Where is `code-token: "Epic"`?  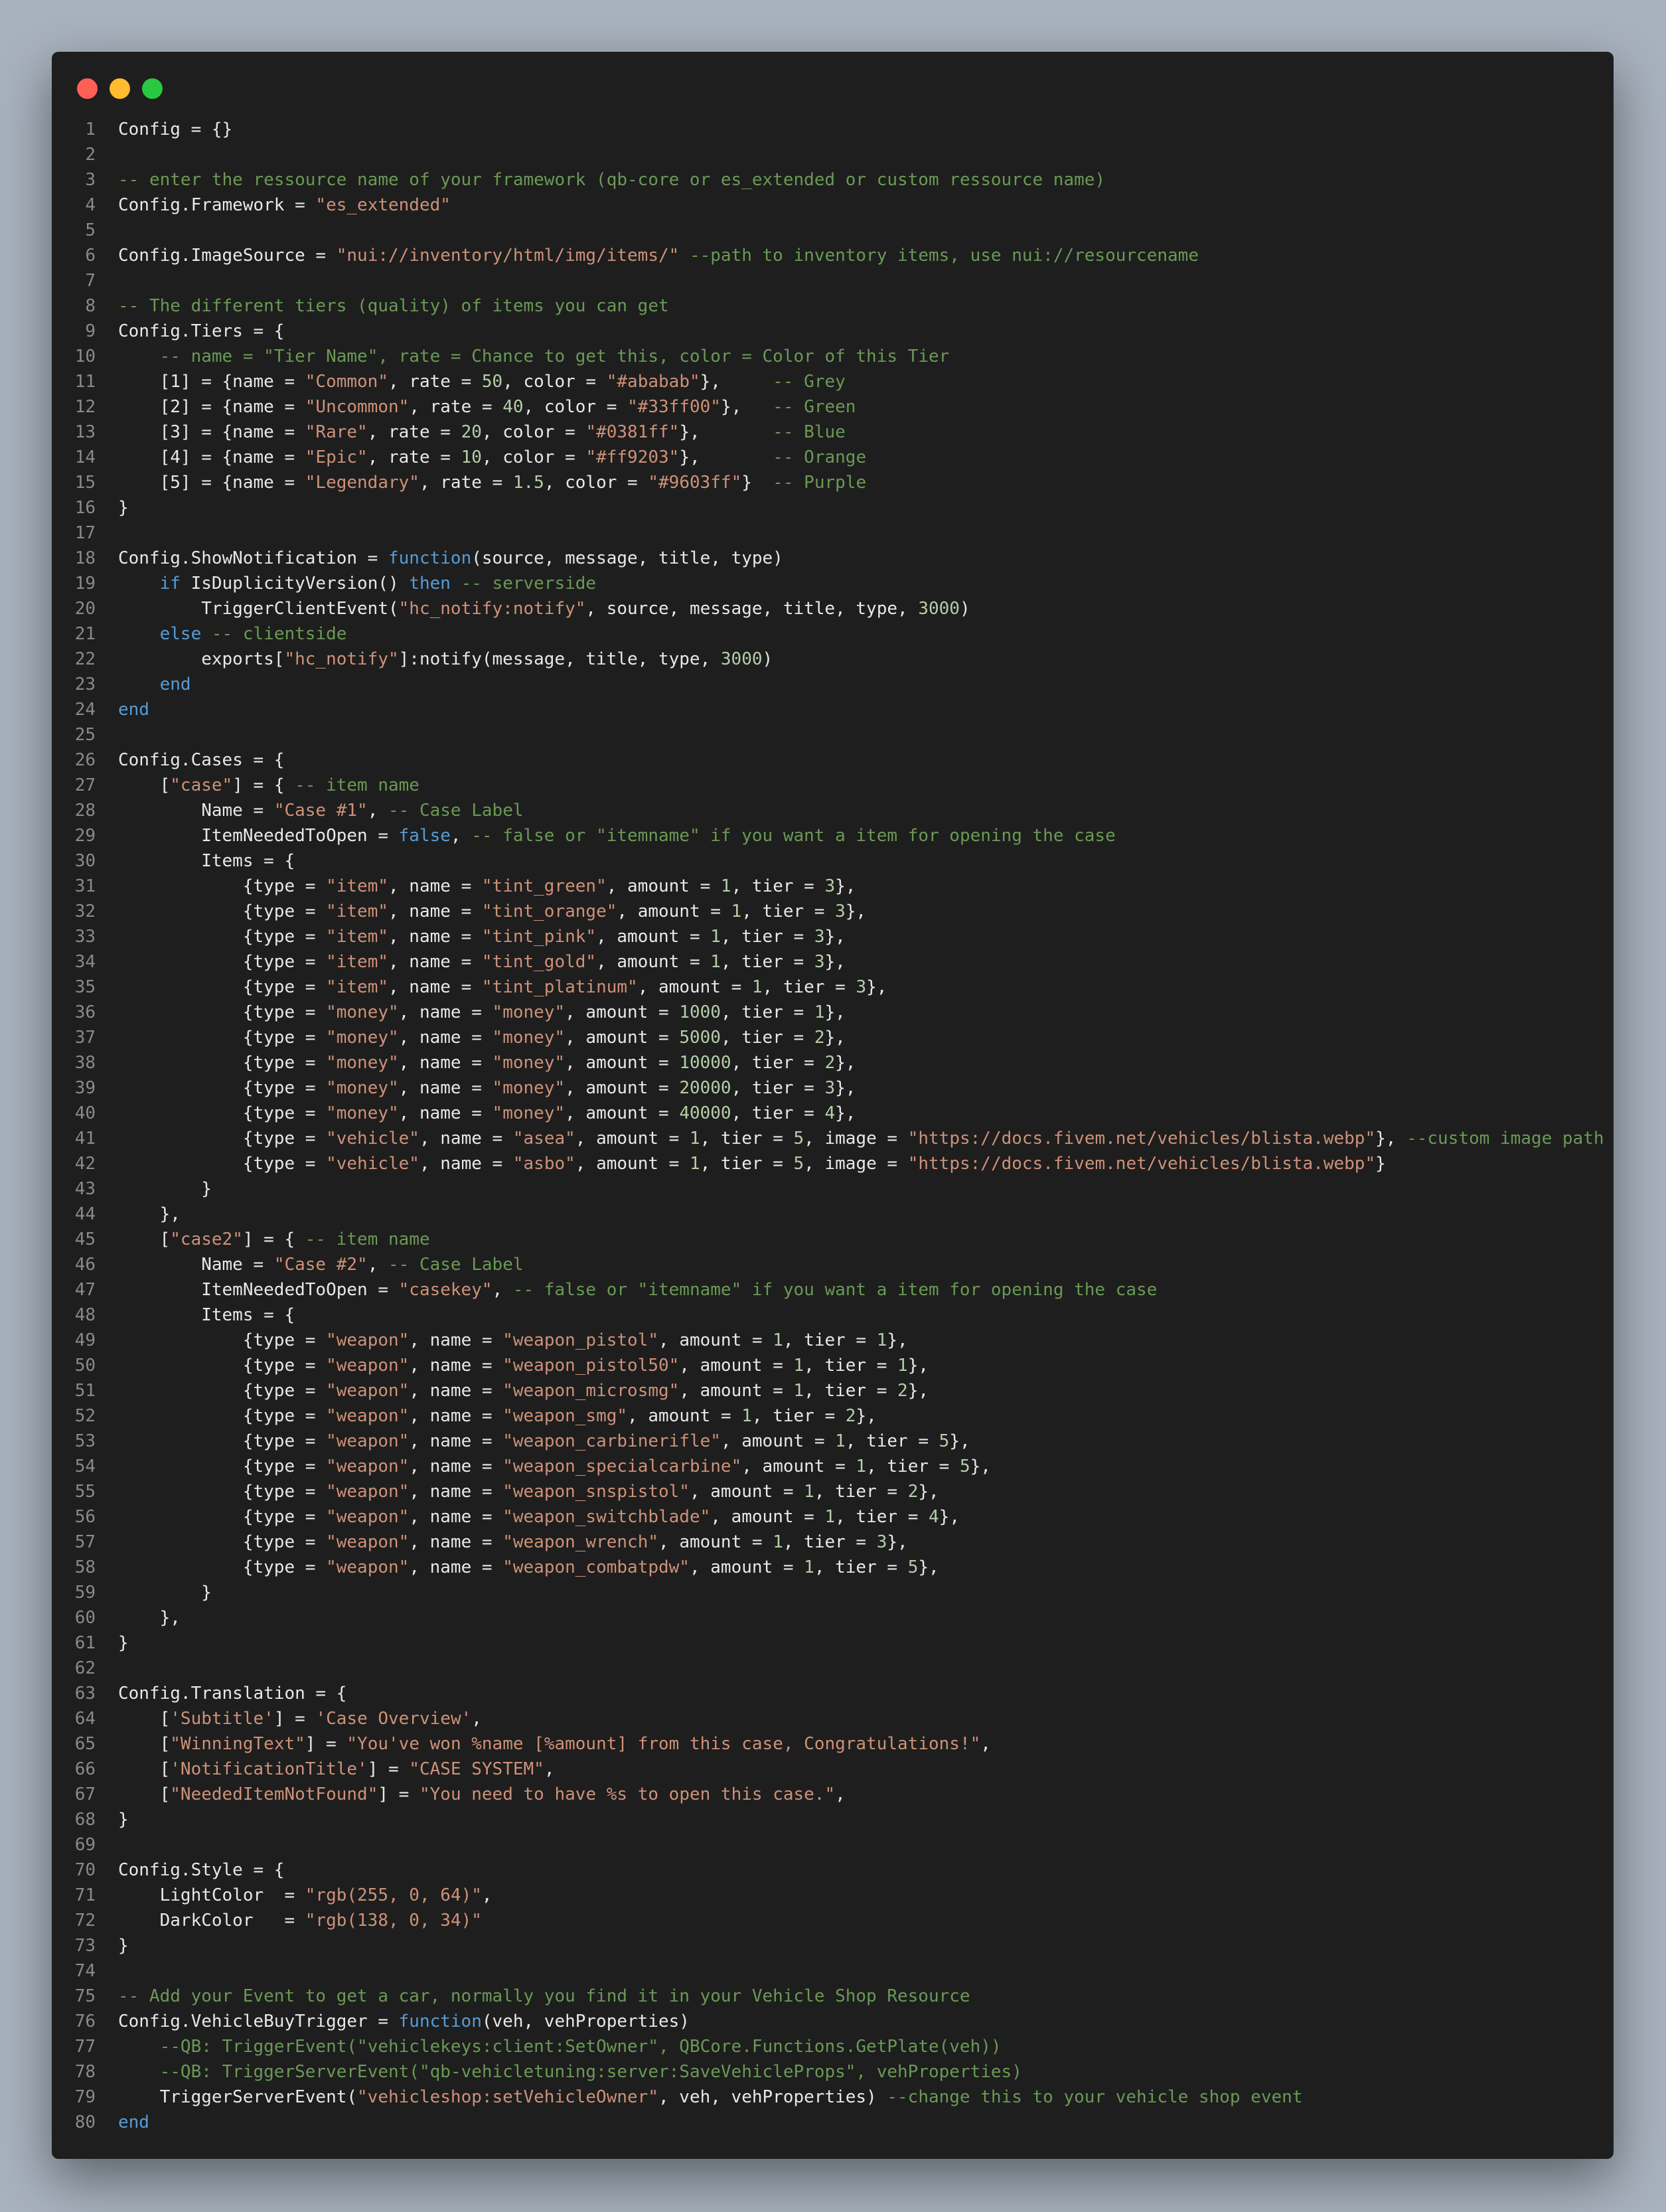
code-token: "Epic" is located at coordinates (336, 457).